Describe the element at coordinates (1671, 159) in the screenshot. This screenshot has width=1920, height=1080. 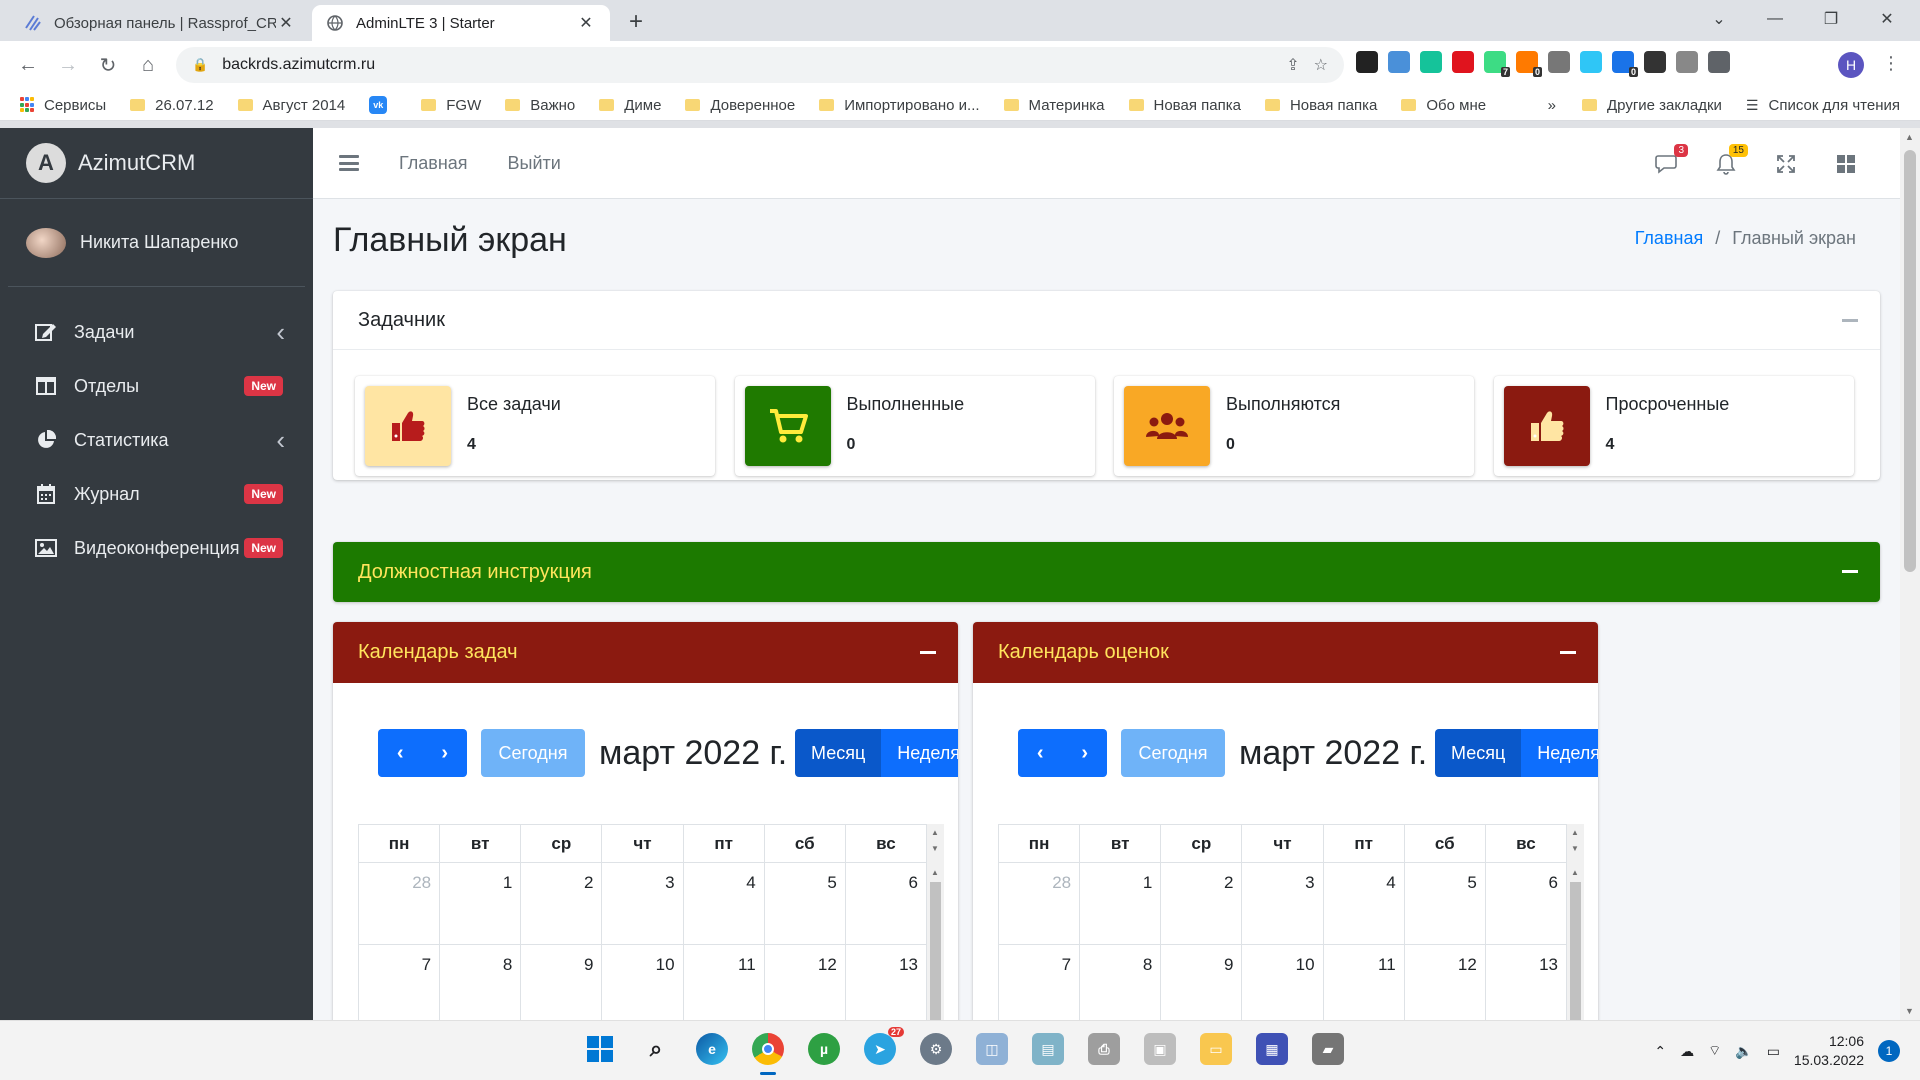
I see `messages-icon: 3` at that location.